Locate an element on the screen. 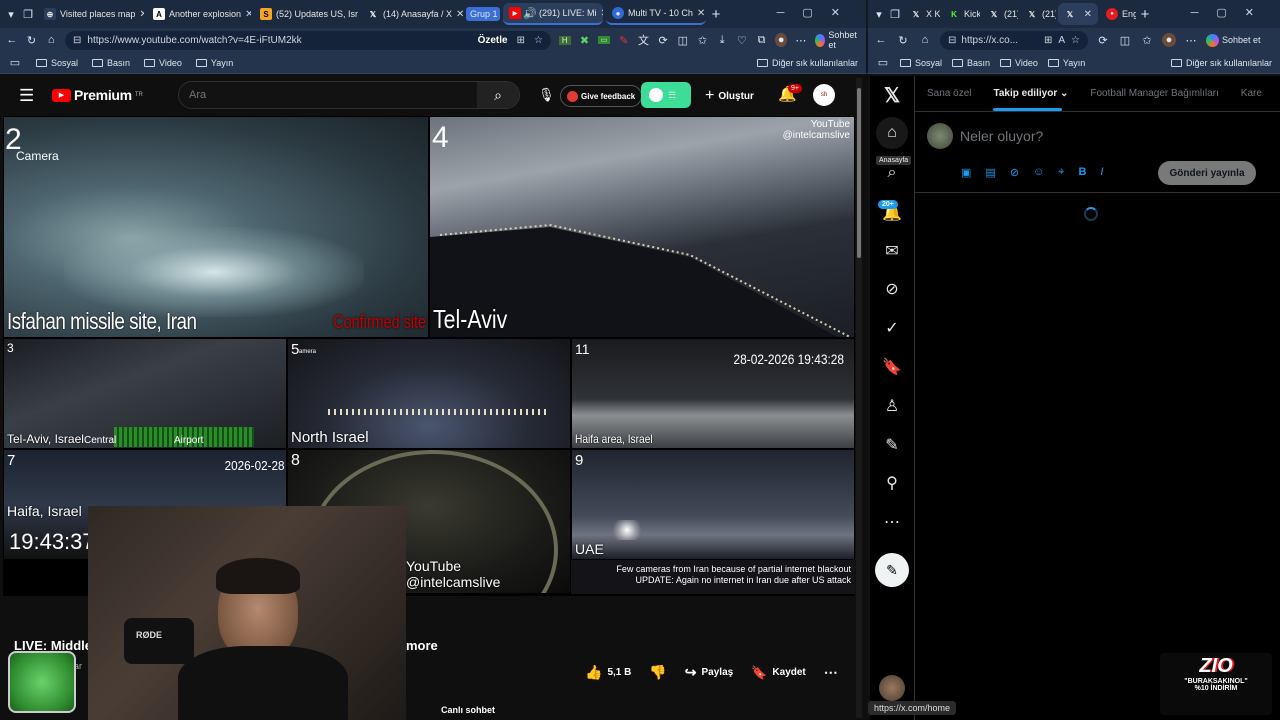  translate-icon: 文 is located at coordinates (644, 40).